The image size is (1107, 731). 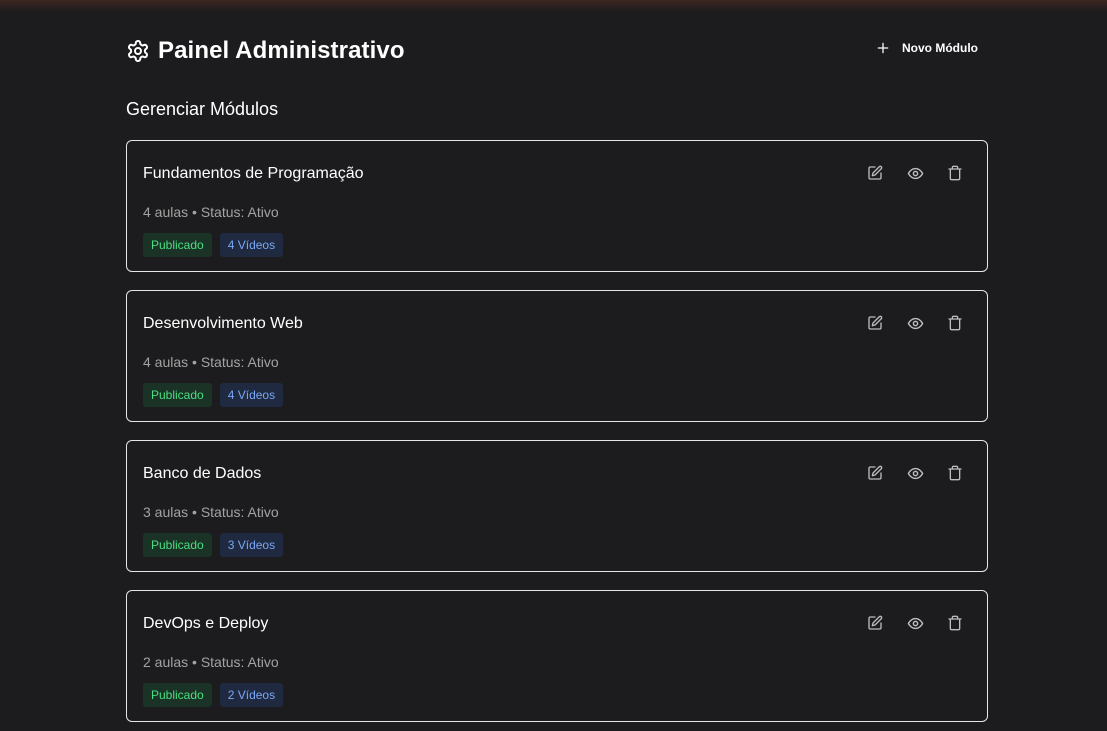 What do you see at coordinates (223, 323) in the screenshot?
I see `module-title: Desenvolvimento Web` at bounding box center [223, 323].